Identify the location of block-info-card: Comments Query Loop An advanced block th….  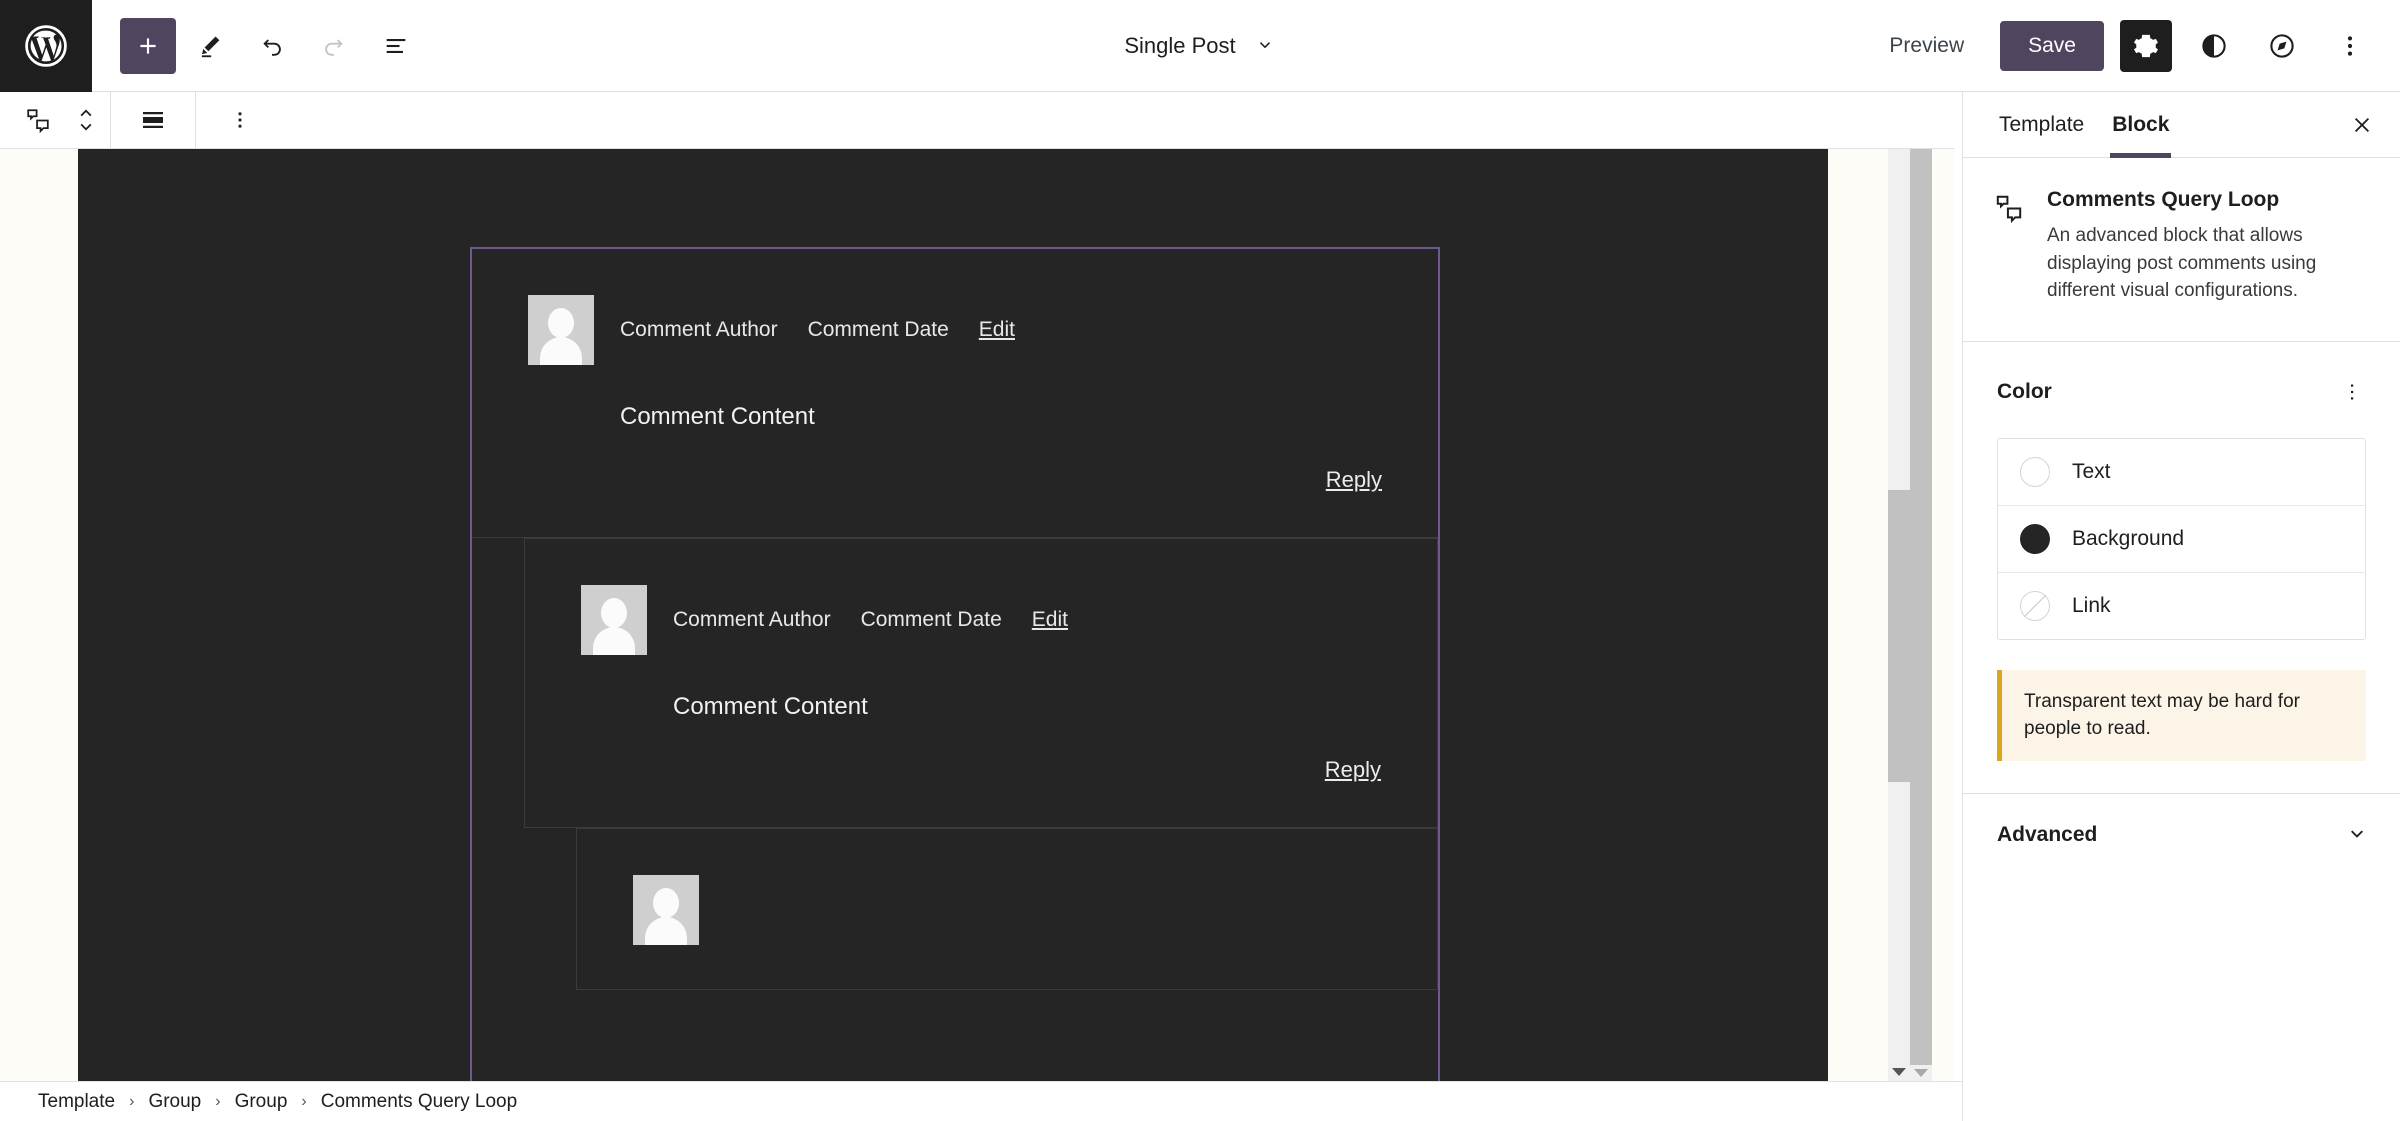
(2181, 250).